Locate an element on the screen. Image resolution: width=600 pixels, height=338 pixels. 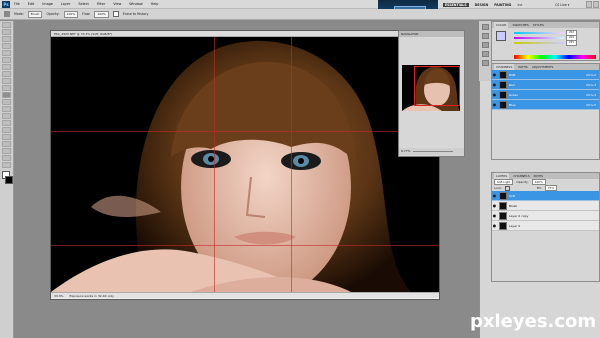
tab-styles: STYLES is located at coordinates (538, 25).